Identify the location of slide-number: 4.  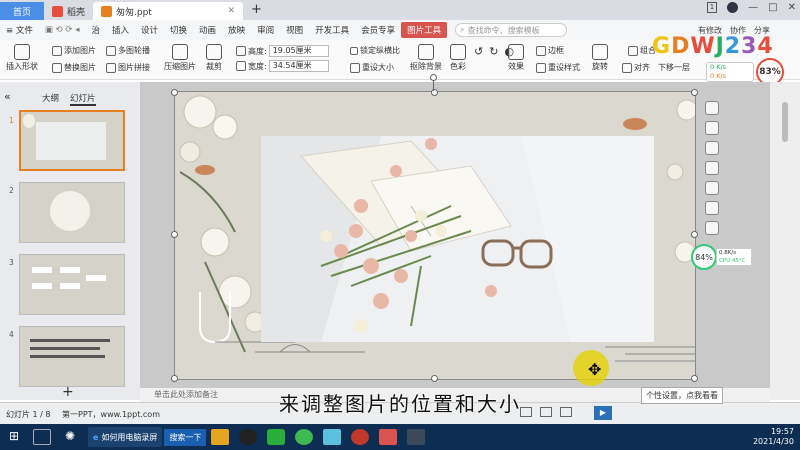
(11, 334).